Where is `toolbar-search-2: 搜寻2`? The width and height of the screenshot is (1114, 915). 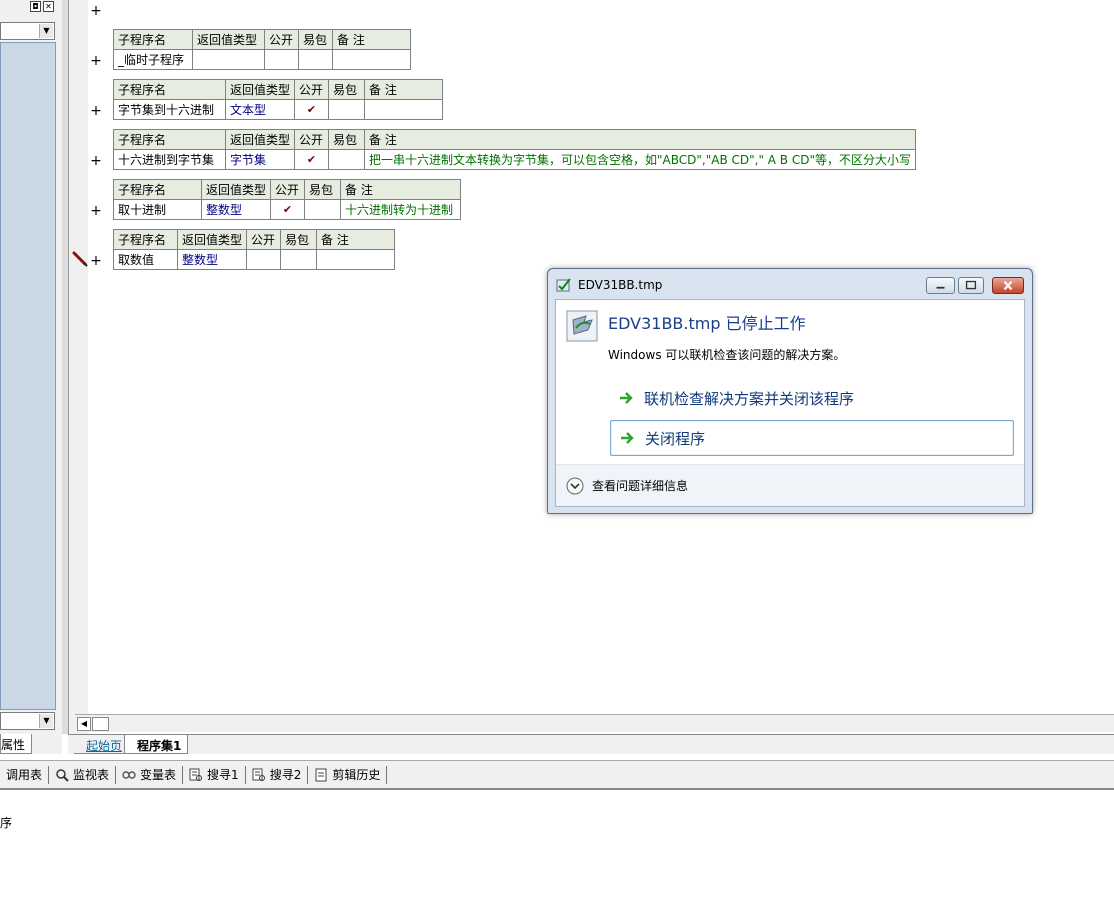 toolbar-search-2: 搜寻2 is located at coordinates (277, 774).